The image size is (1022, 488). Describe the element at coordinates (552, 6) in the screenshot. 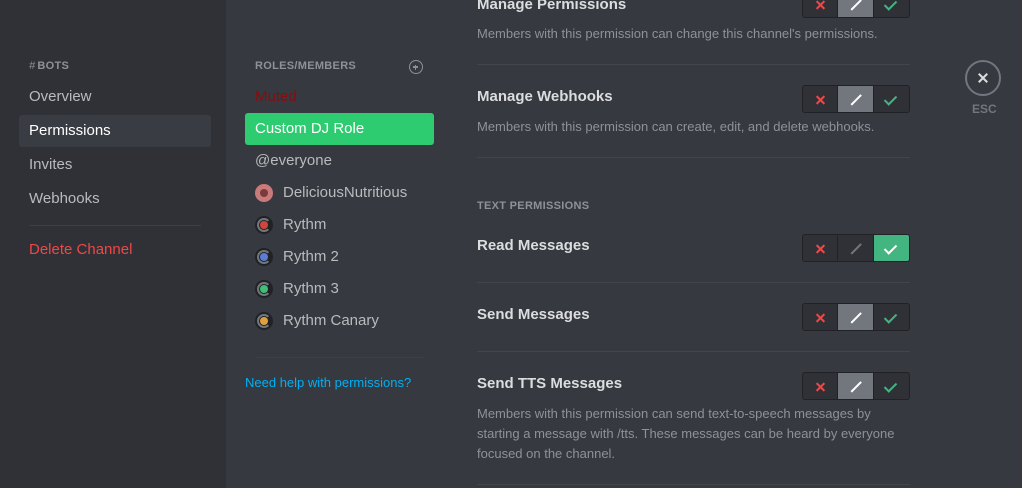

I see `perm-title-manage-permissions: Manage Permissions` at that location.